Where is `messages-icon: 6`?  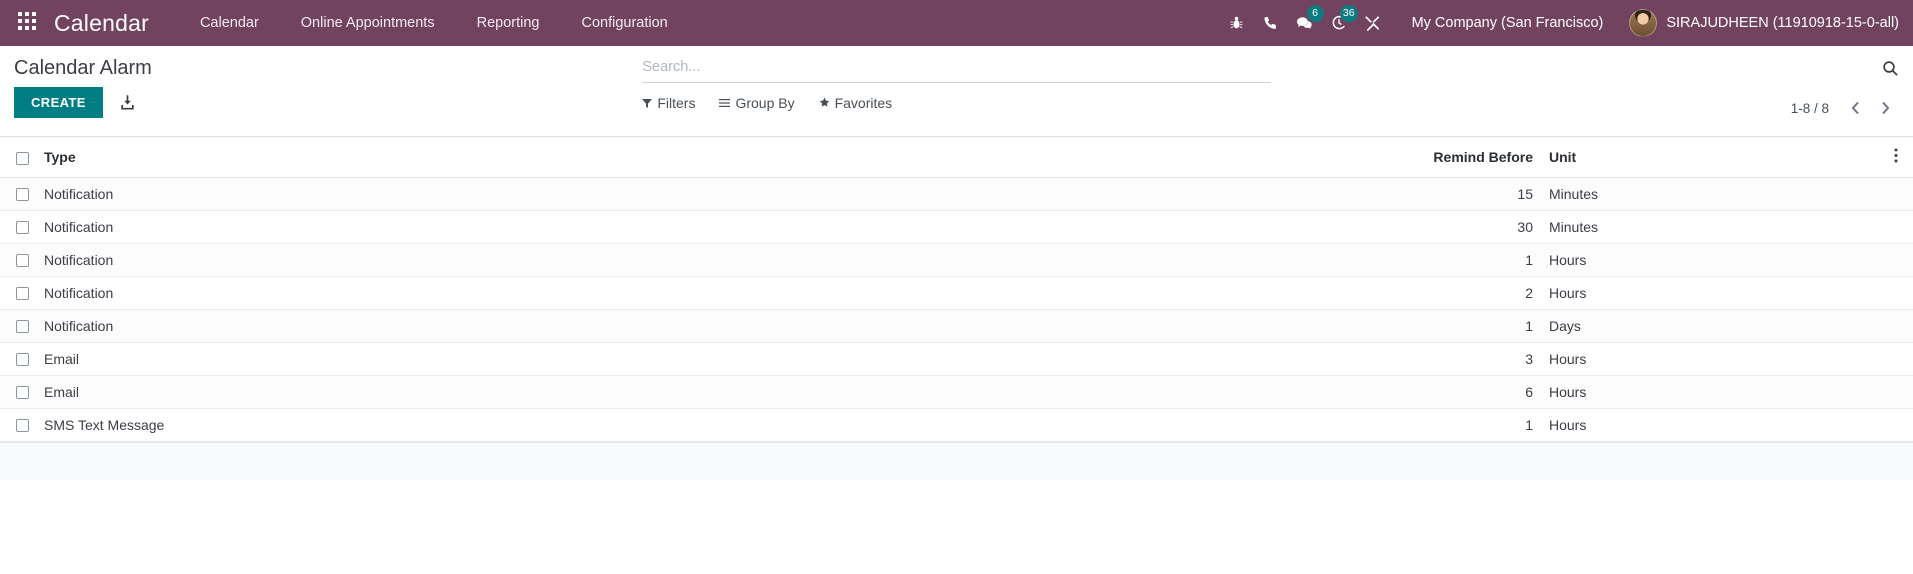
messages-icon: 6 is located at coordinates (1306, 23).